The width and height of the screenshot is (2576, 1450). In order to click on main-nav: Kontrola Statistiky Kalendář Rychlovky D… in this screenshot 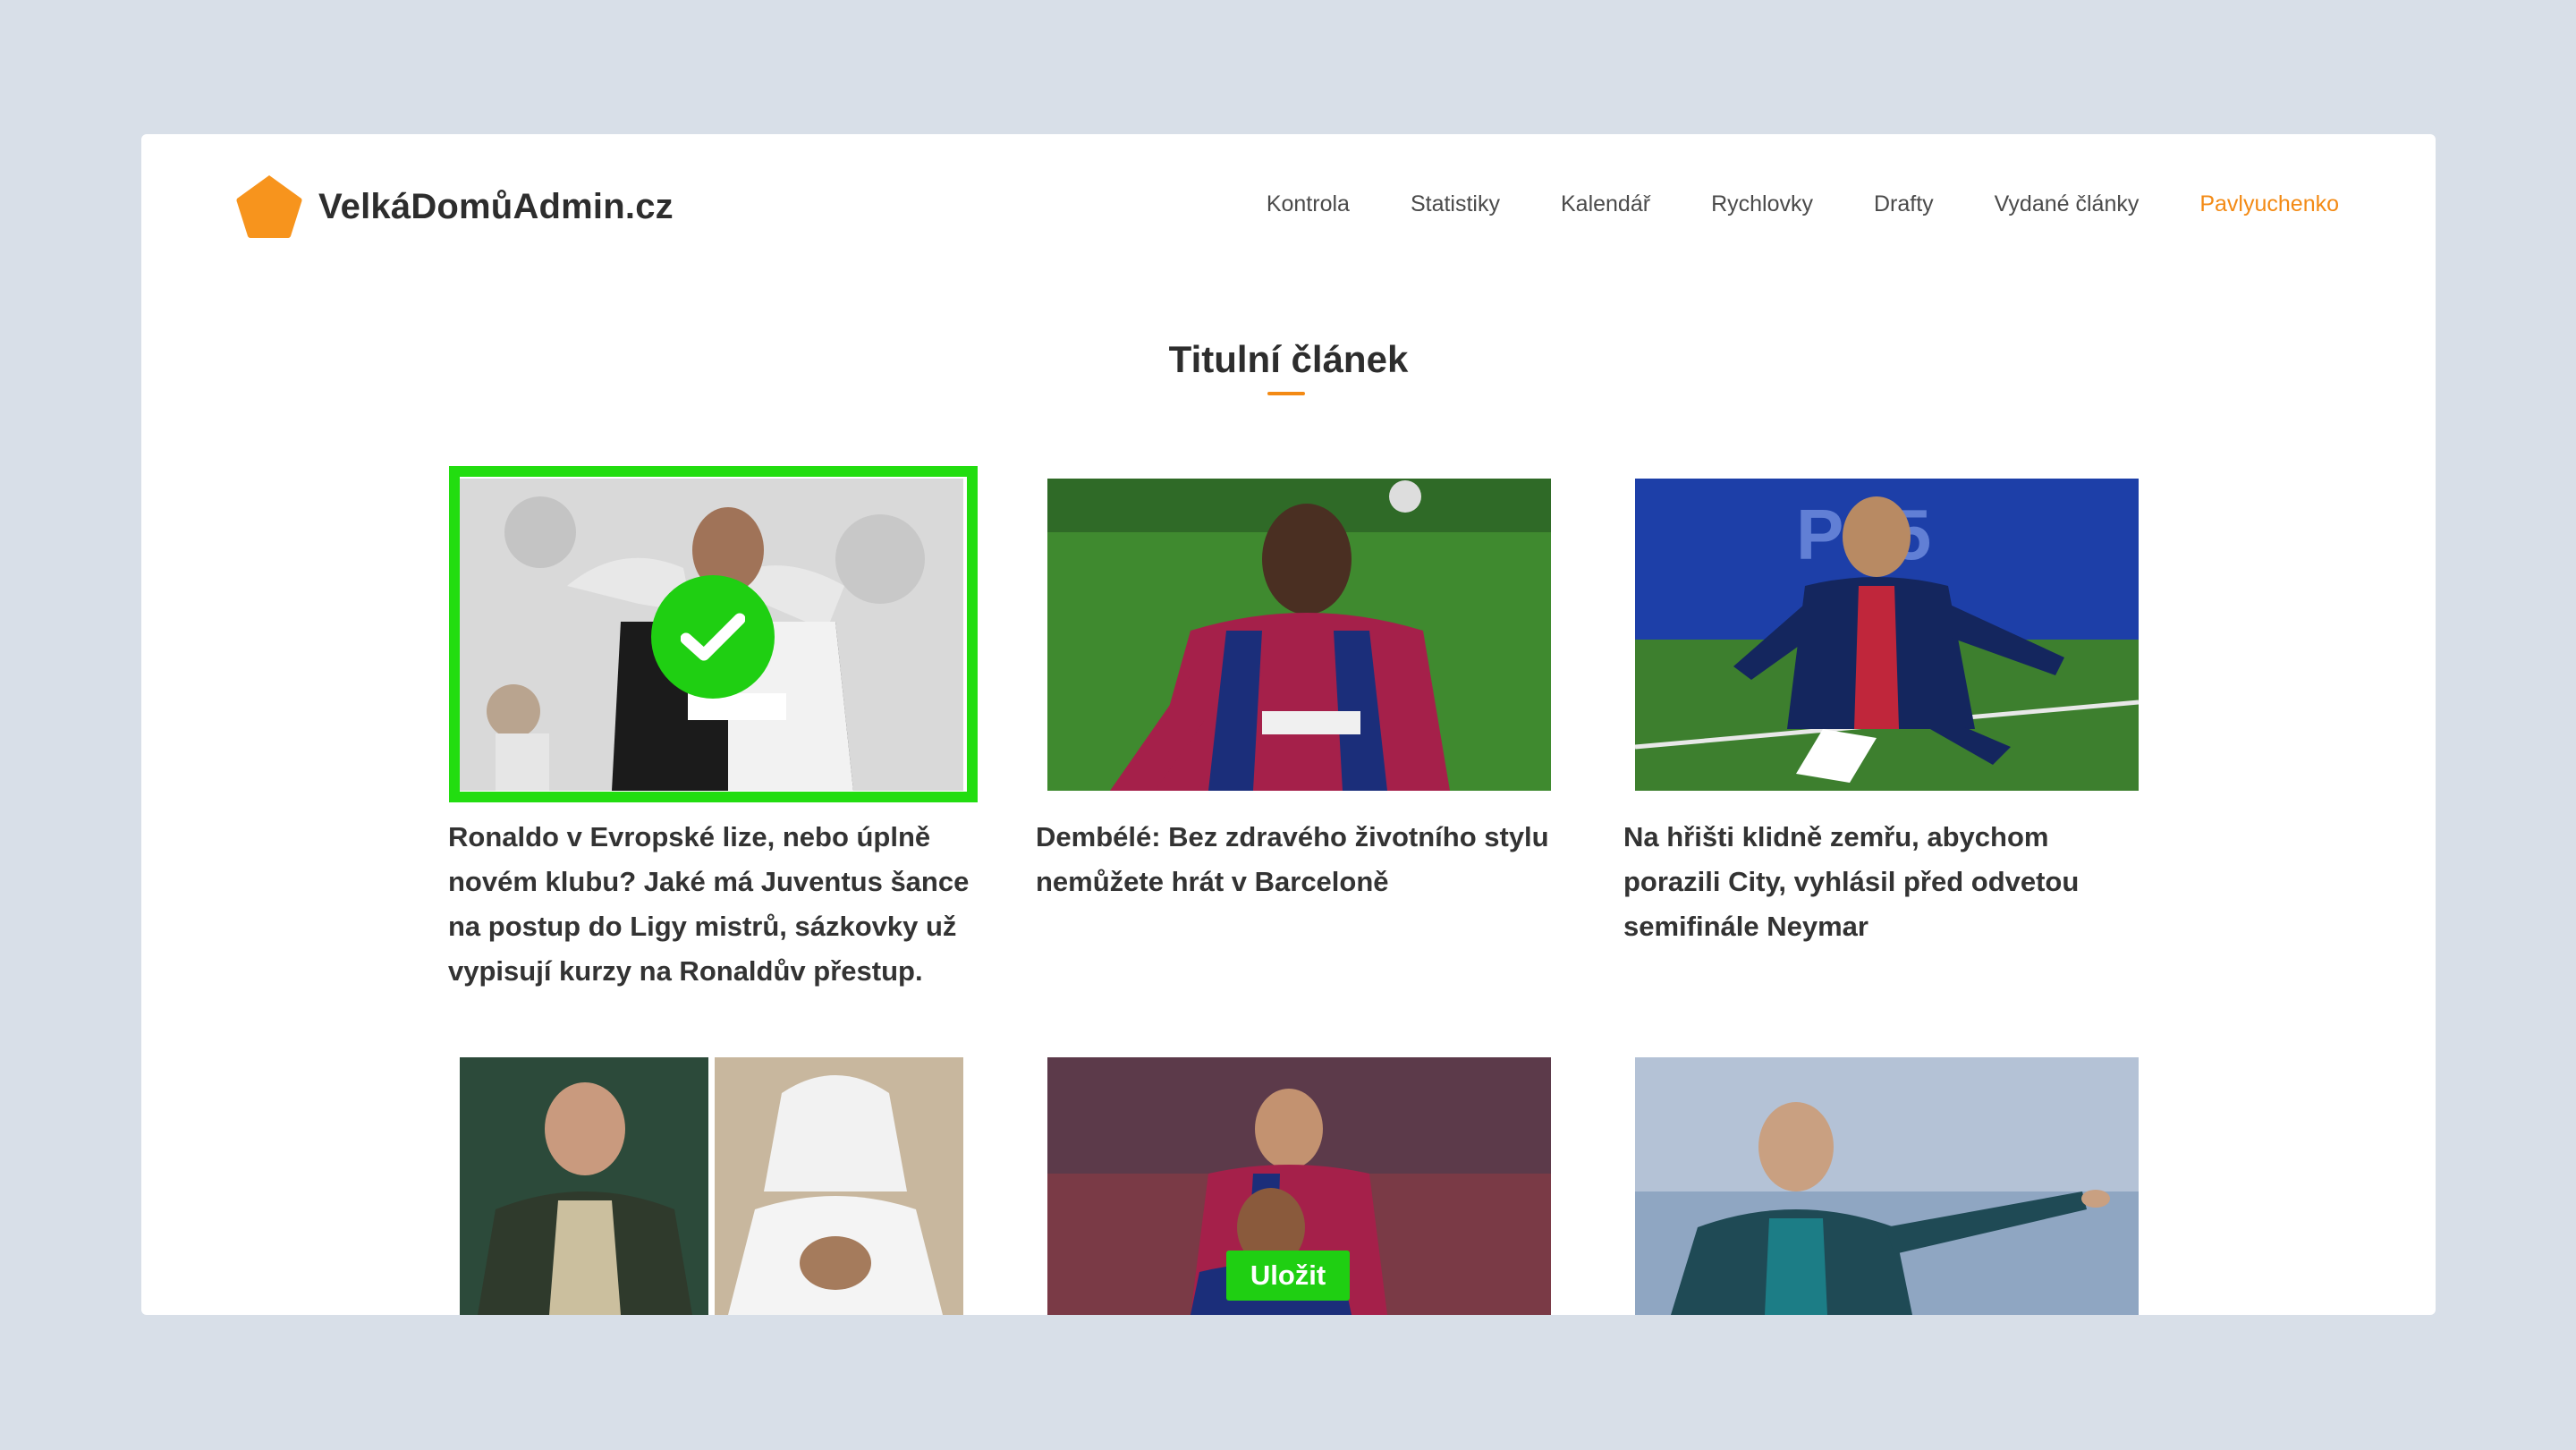, I will do `click(1772, 204)`.